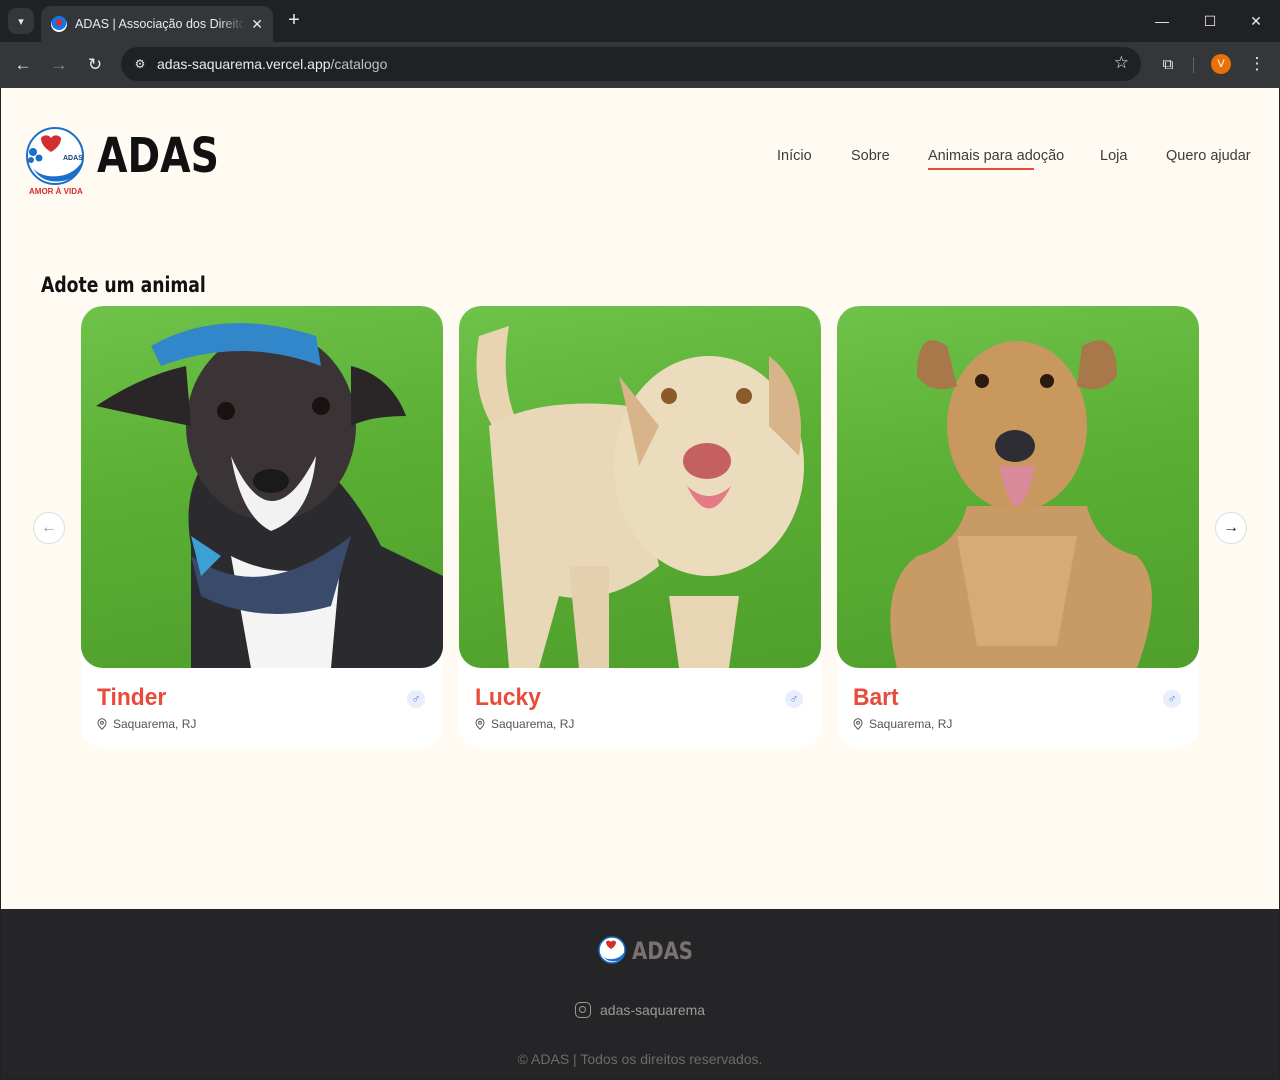 Image resolution: width=1280 pixels, height=1080 pixels. I want to click on favicon-icon, so click(59, 24).